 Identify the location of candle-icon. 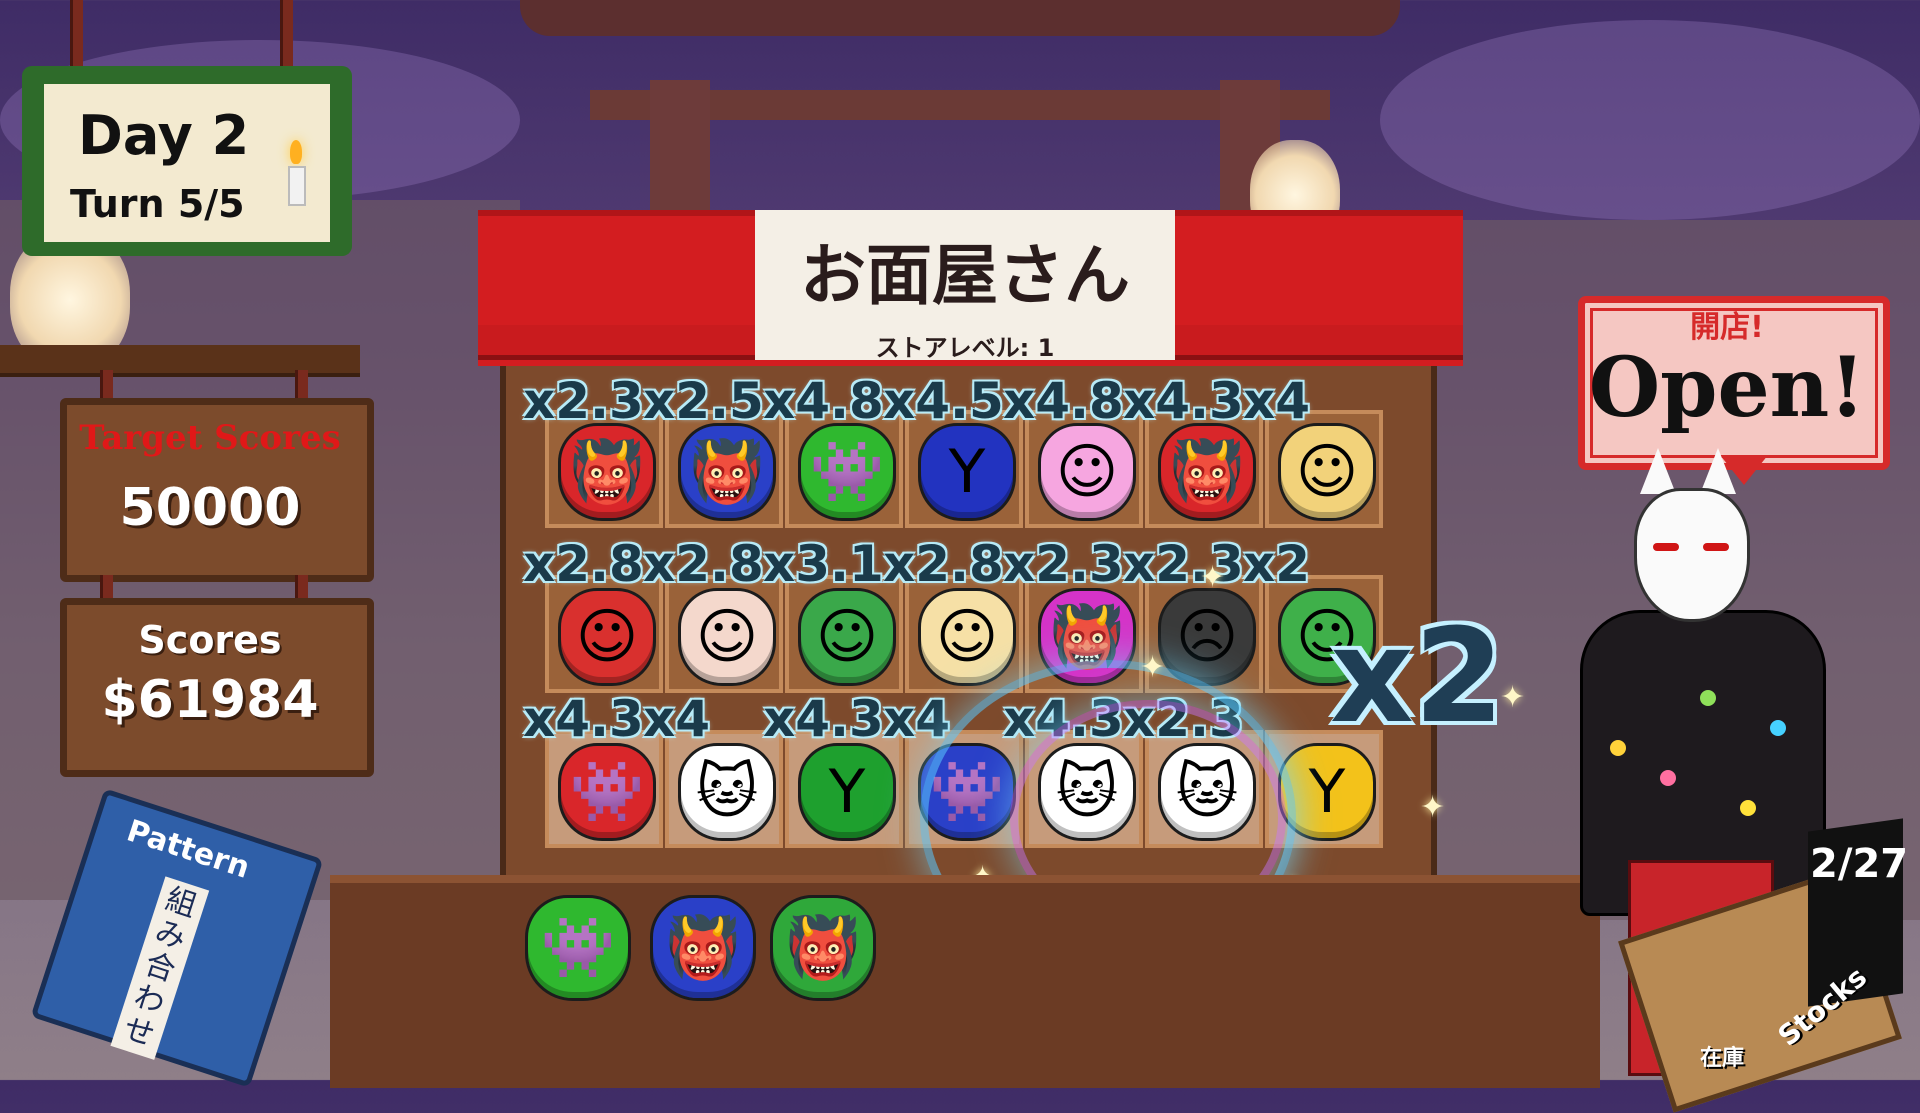
(297, 186).